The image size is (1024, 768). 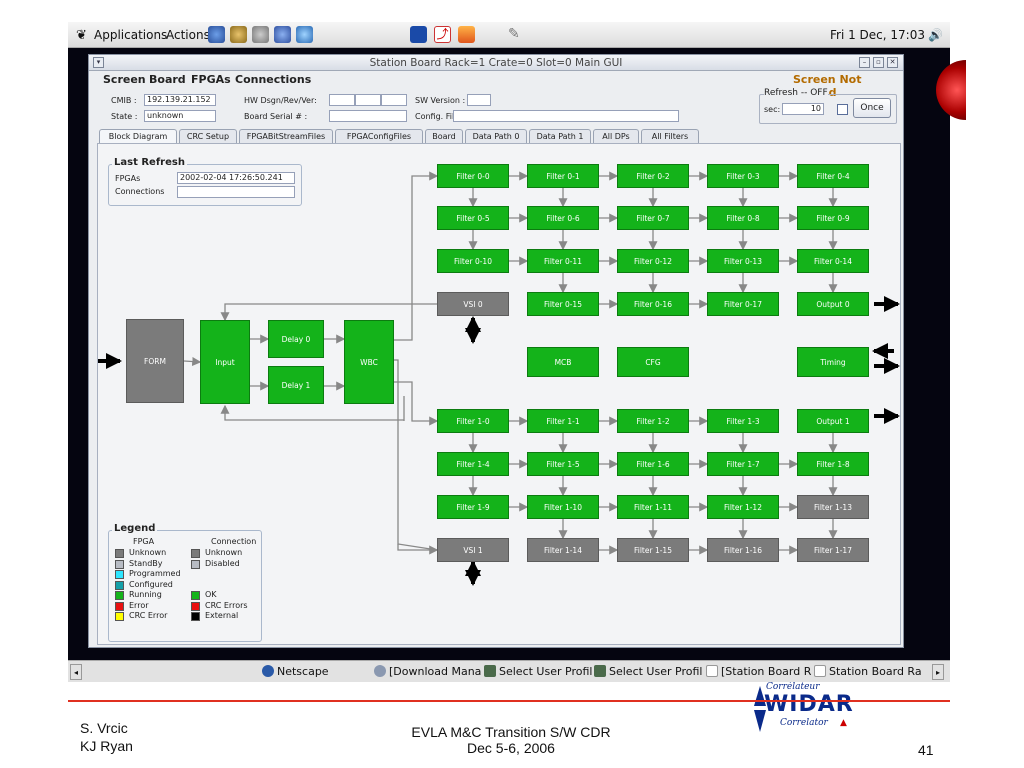 What do you see at coordinates (877, 35) in the screenshot?
I see `clock: Fri 1 Dec, 17:03` at bounding box center [877, 35].